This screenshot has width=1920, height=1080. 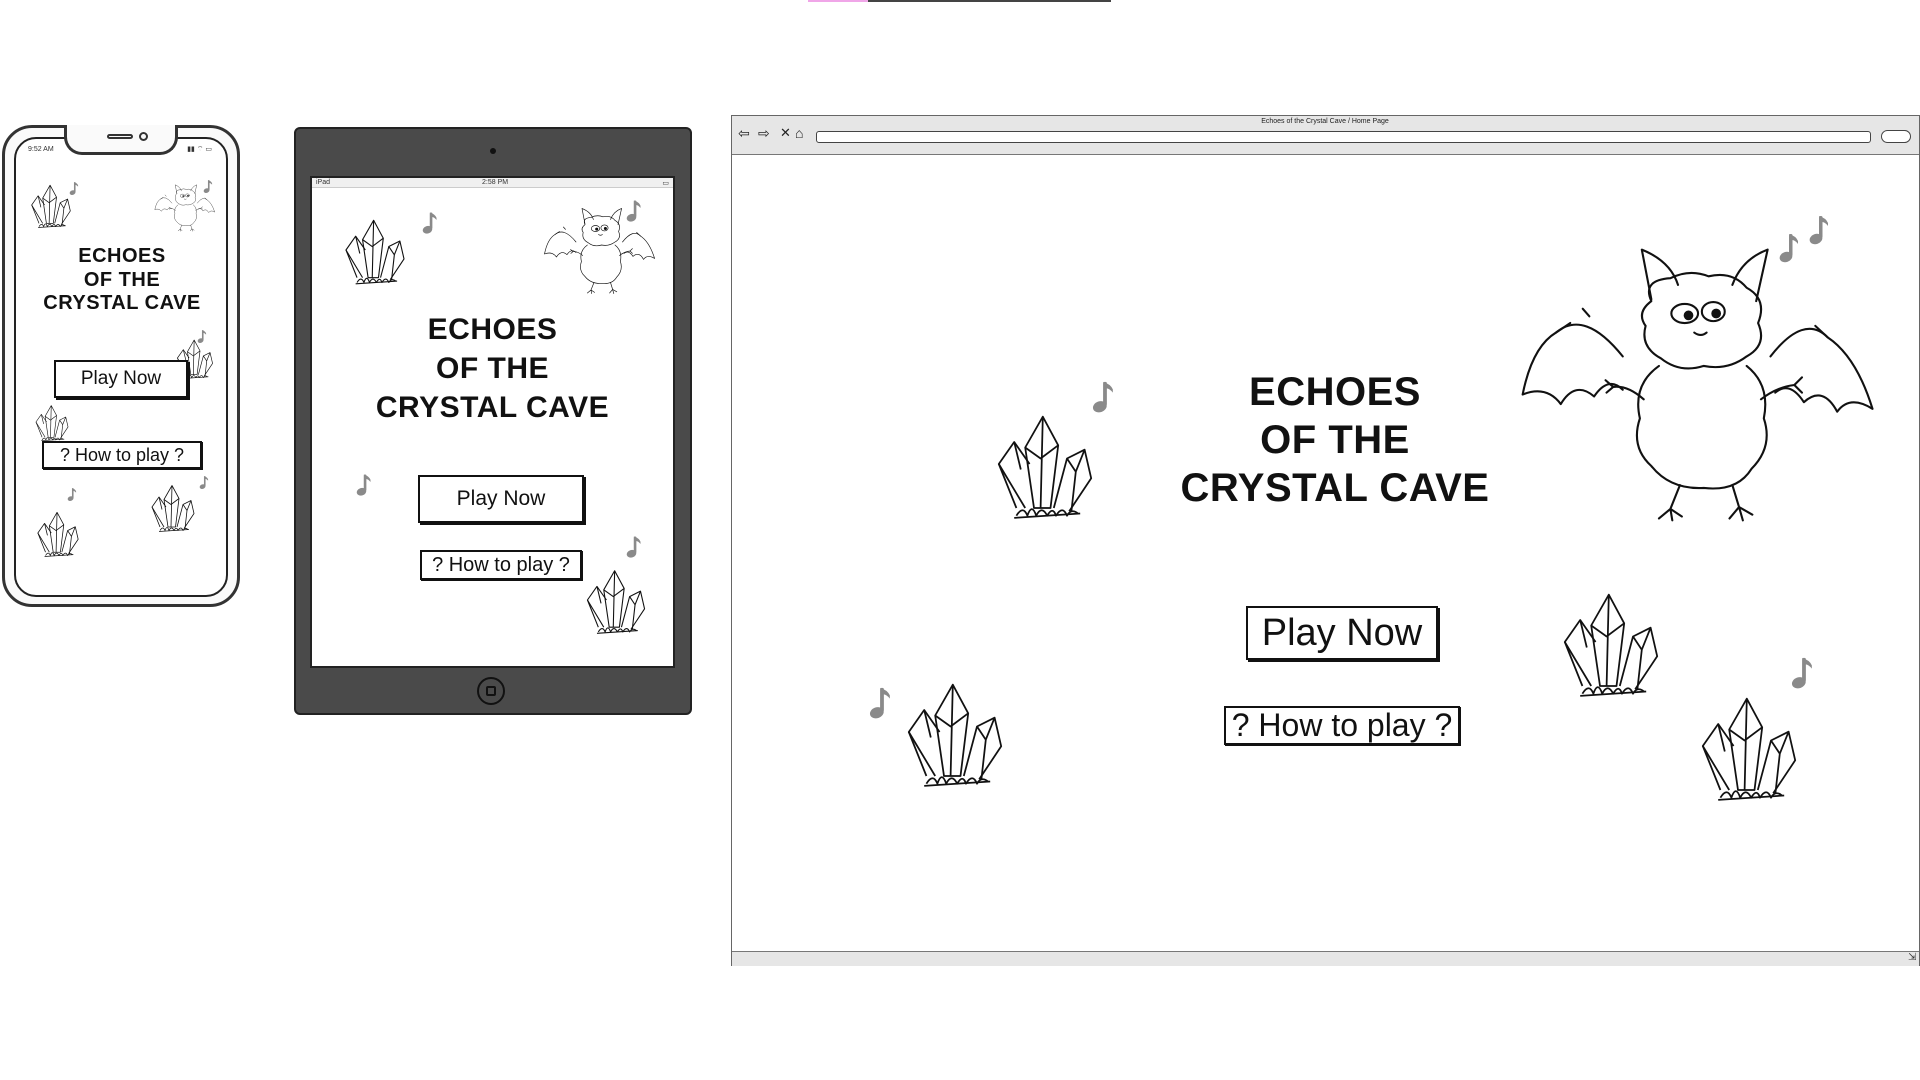 What do you see at coordinates (989, 1) in the screenshot?
I see `top-strip-dark` at bounding box center [989, 1].